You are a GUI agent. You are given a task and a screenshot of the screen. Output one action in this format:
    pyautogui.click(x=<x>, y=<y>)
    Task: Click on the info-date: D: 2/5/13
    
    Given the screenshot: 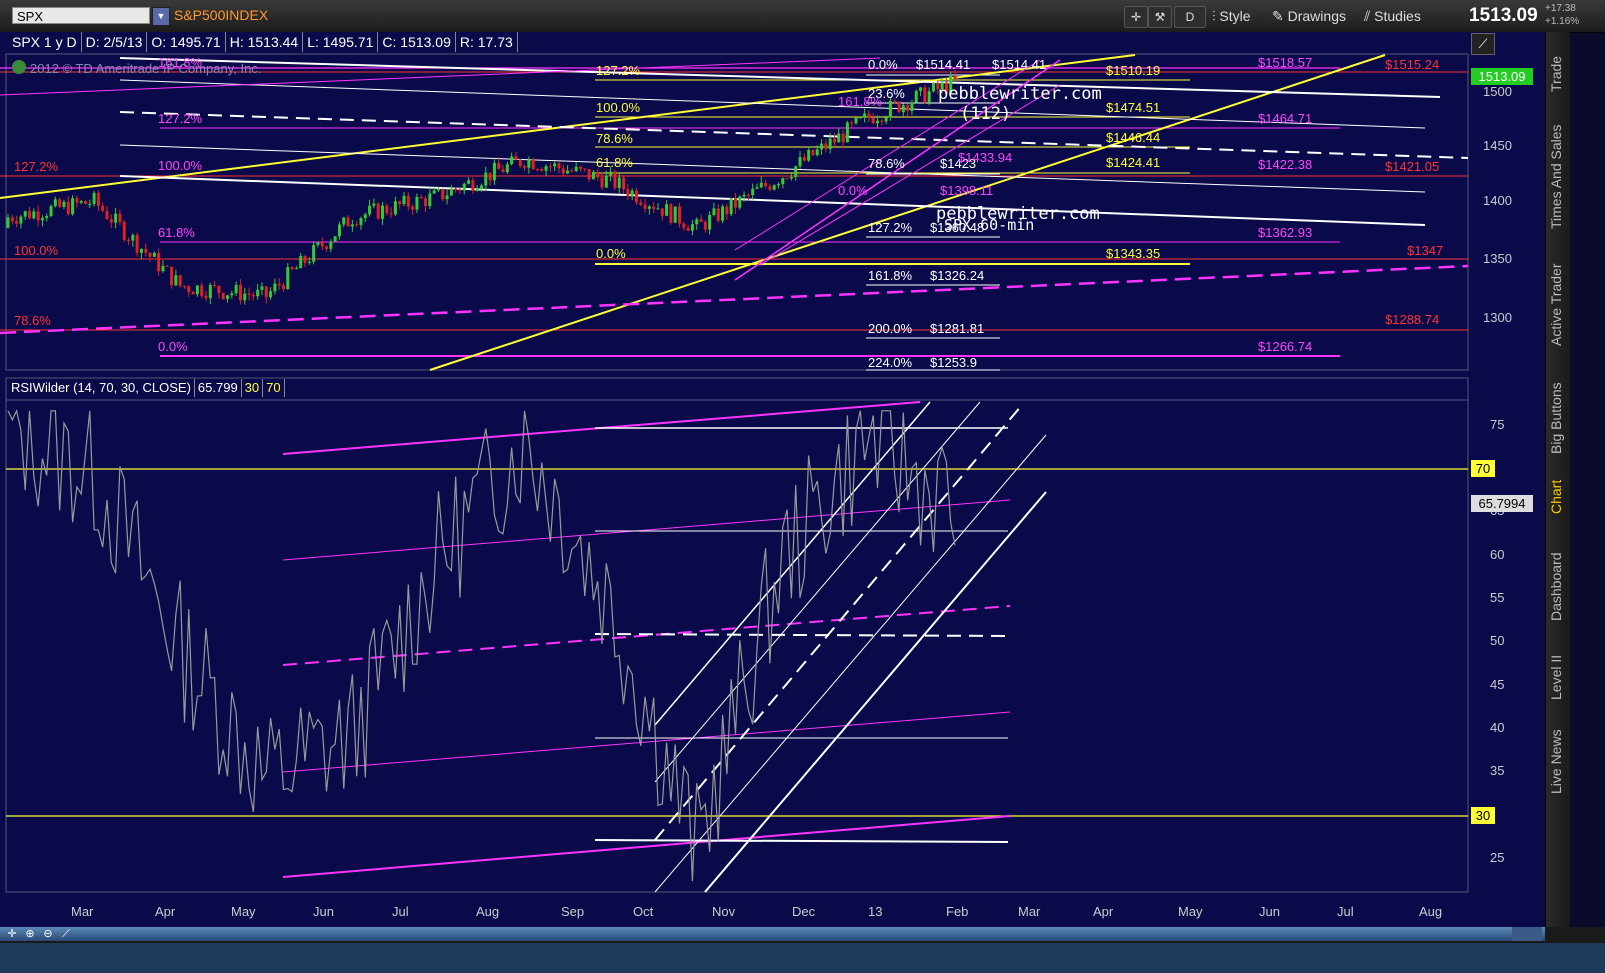 What is the action you would take?
    pyautogui.click(x=115, y=42)
    